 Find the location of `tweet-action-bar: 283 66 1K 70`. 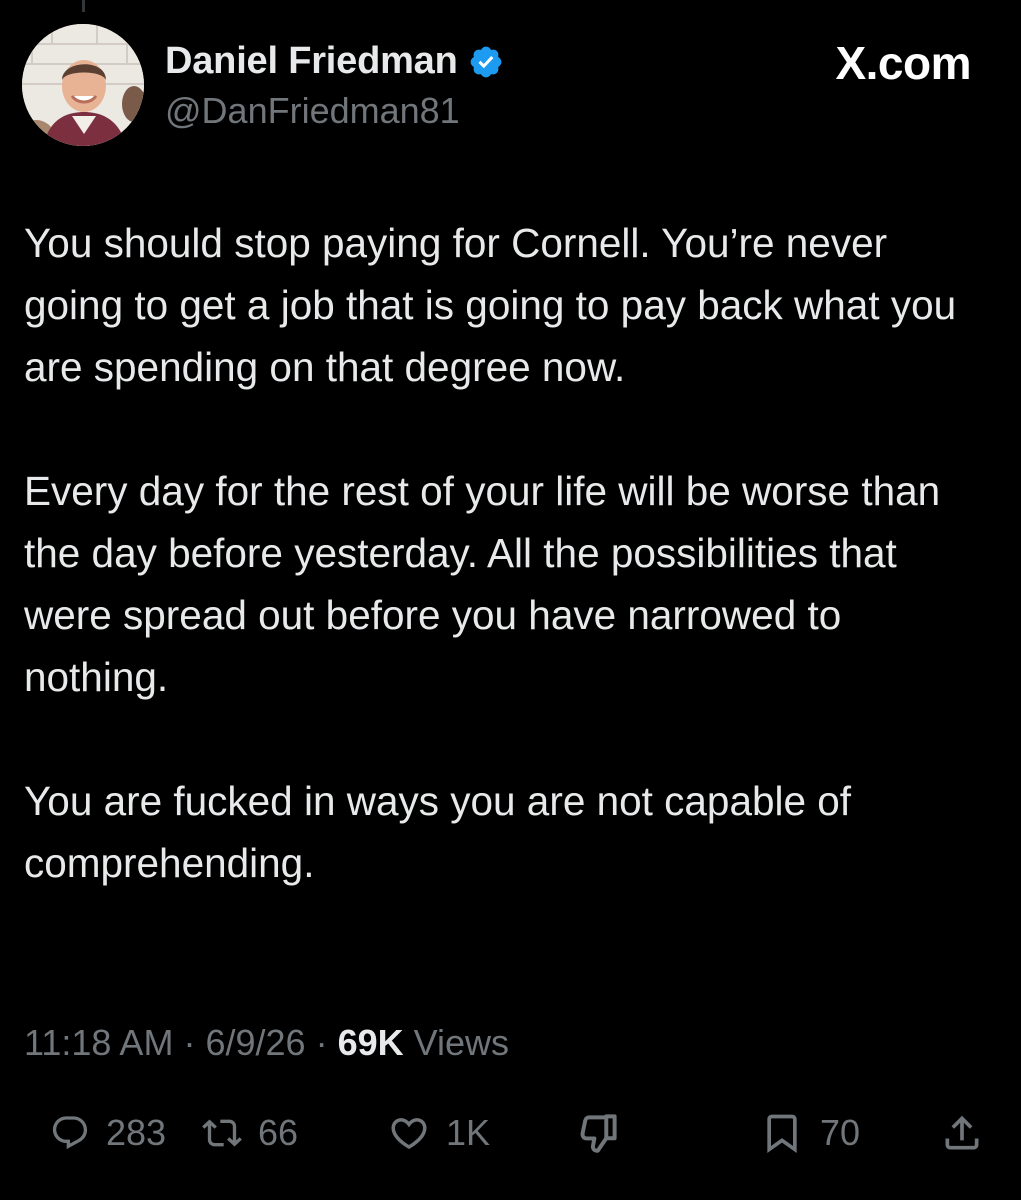

tweet-action-bar: 283 66 1K 70 is located at coordinates (510, 1133).